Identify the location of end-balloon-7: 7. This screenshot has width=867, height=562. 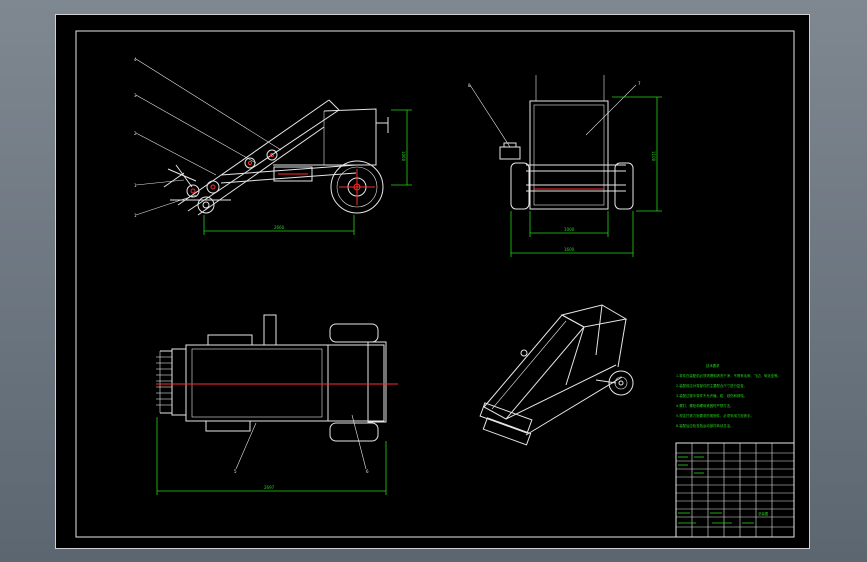
(639, 83).